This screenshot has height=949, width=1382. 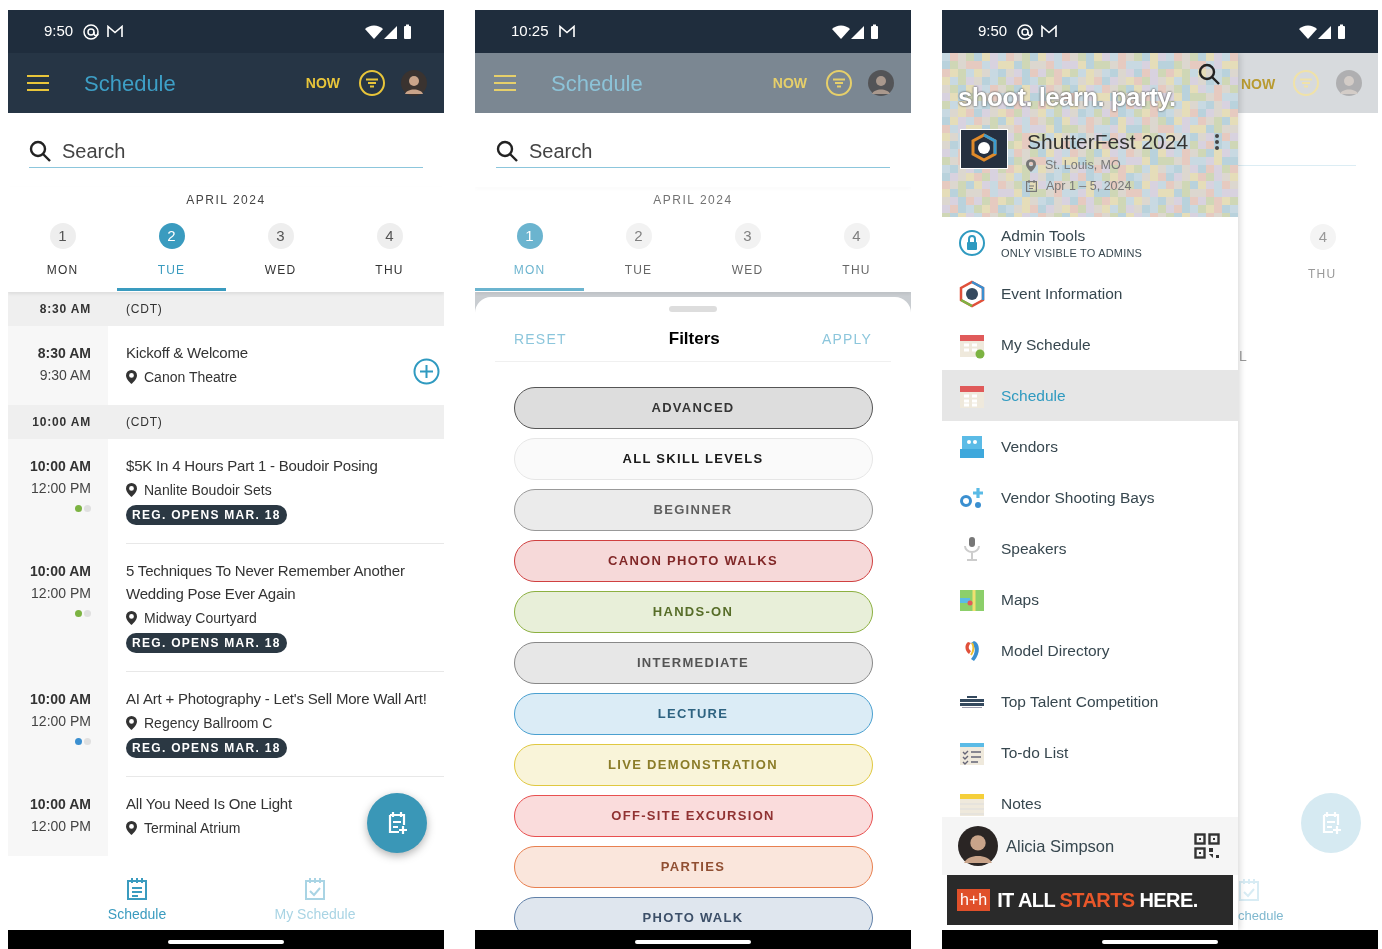 What do you see at coordinates (693, 714) in the screenshot?
I see `filter-chip: LECTURE` at bounding box center [693, 714].